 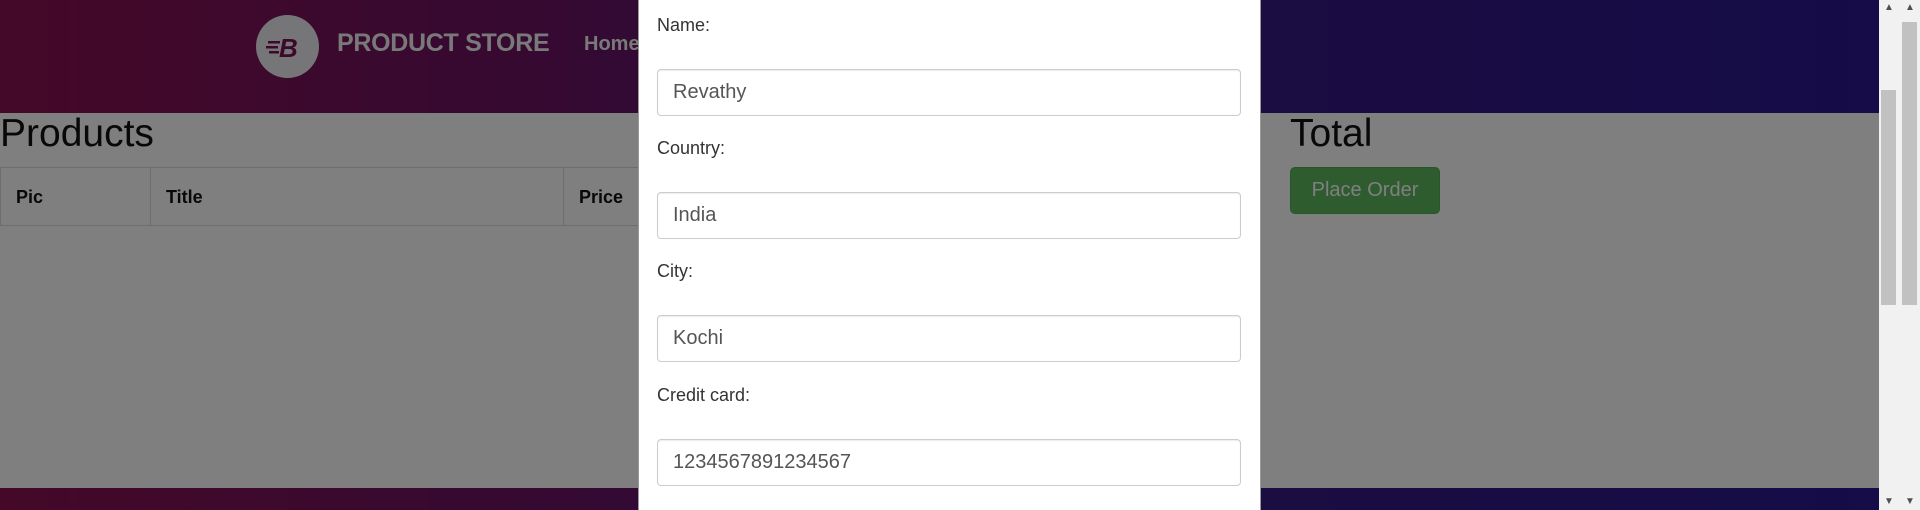 What do you see at coordinates (1909, 163) in the screenshot?
I see `scrollbar-thumb-secondary` at bounding box center [1909, 163].